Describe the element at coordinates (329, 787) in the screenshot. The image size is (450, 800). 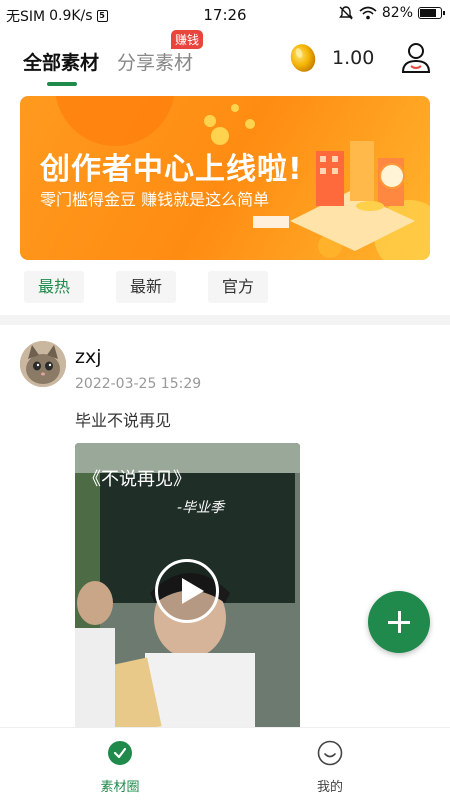
I see `nav-mine-label: 我的` at that location.